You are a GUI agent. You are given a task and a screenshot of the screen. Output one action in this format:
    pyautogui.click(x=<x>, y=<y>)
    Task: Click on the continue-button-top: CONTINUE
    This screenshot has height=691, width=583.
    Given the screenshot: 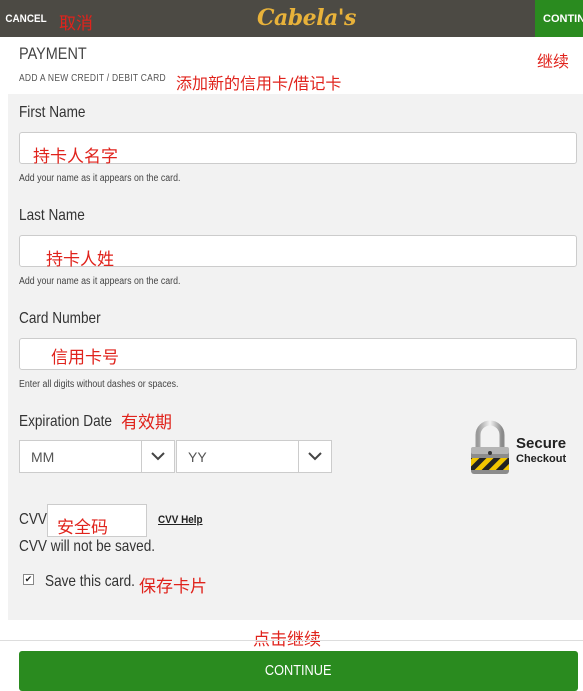 What is the action you would take?
    pyautogui.click(x=559, y=18)
    